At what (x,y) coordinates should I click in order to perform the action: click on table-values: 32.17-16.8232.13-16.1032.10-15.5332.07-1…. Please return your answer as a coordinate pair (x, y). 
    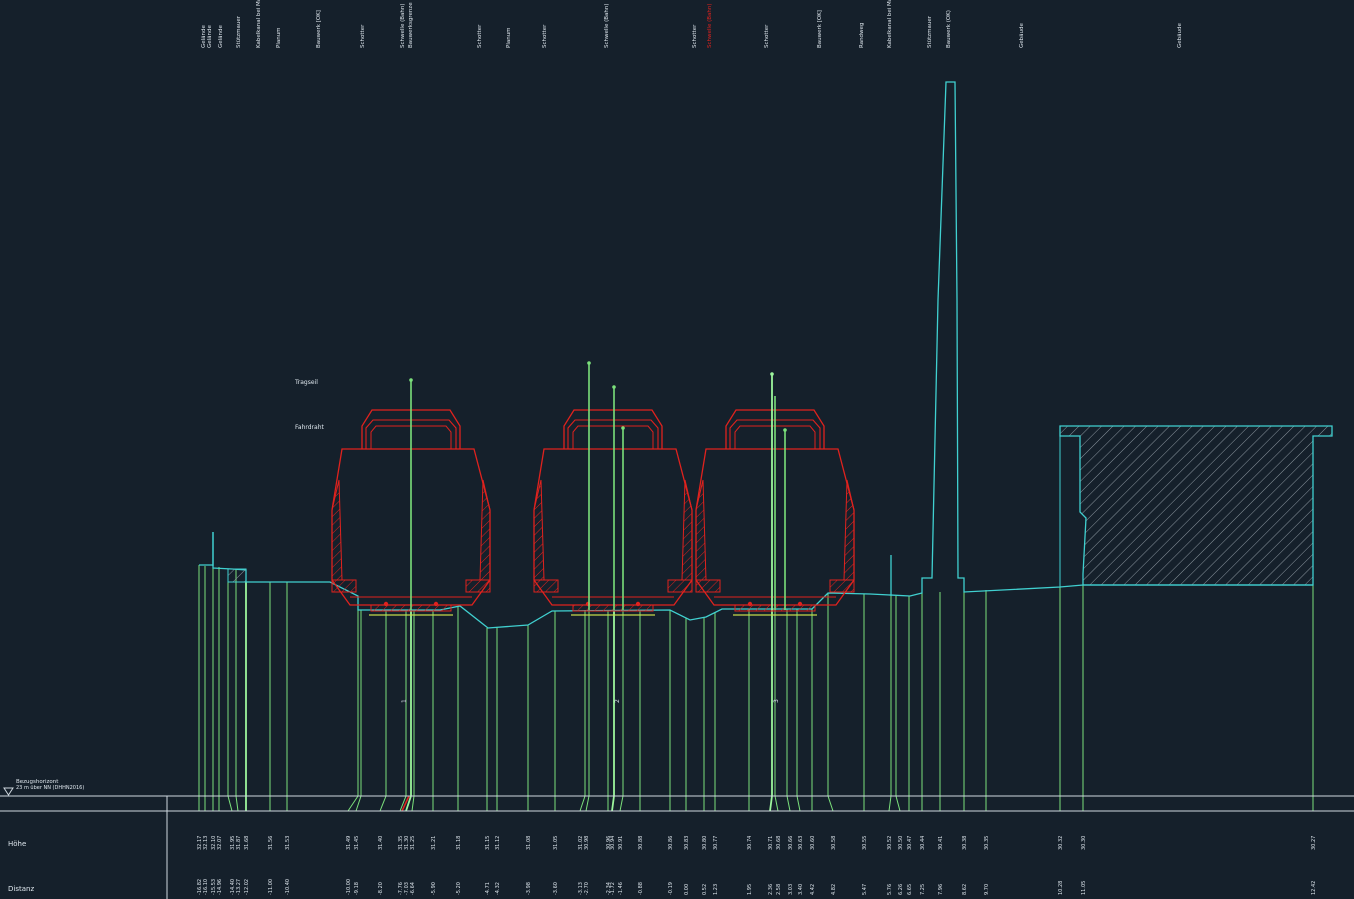
    Looking at the image, I should click on (757, 865).